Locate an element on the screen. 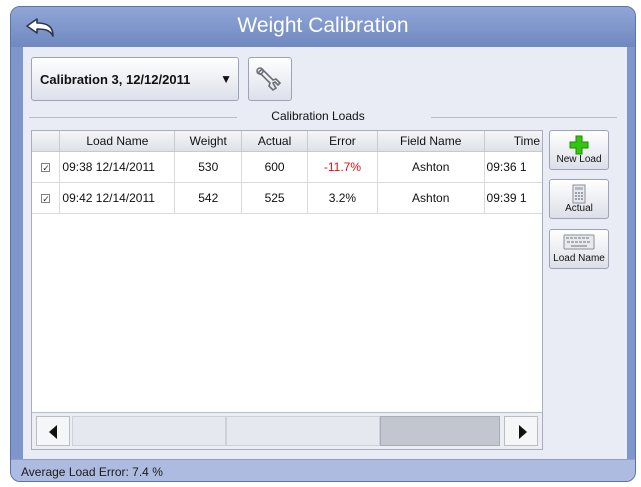 The width and height of the screenshot is (641, 487). error-cell: -11.7% is located at coordinates (342, 167).